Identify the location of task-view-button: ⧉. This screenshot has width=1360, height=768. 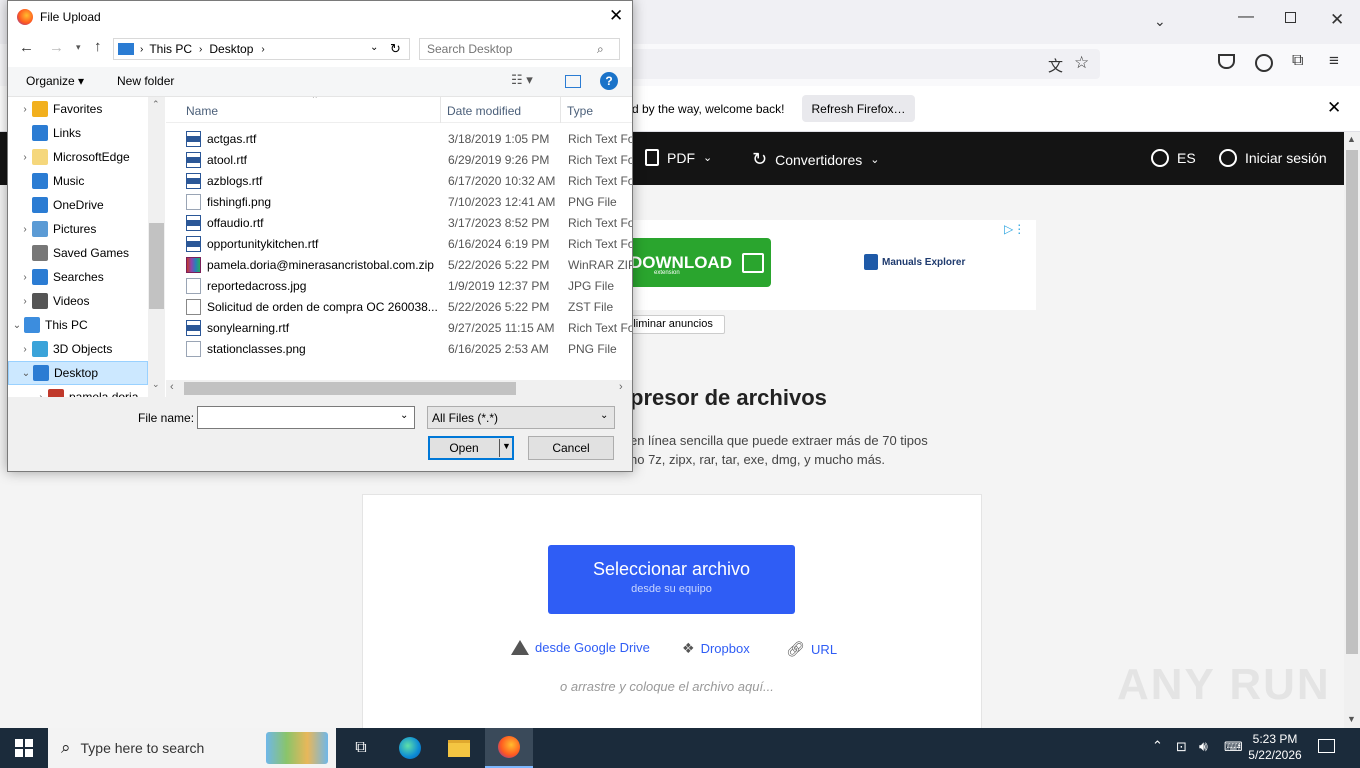
(361, 748).